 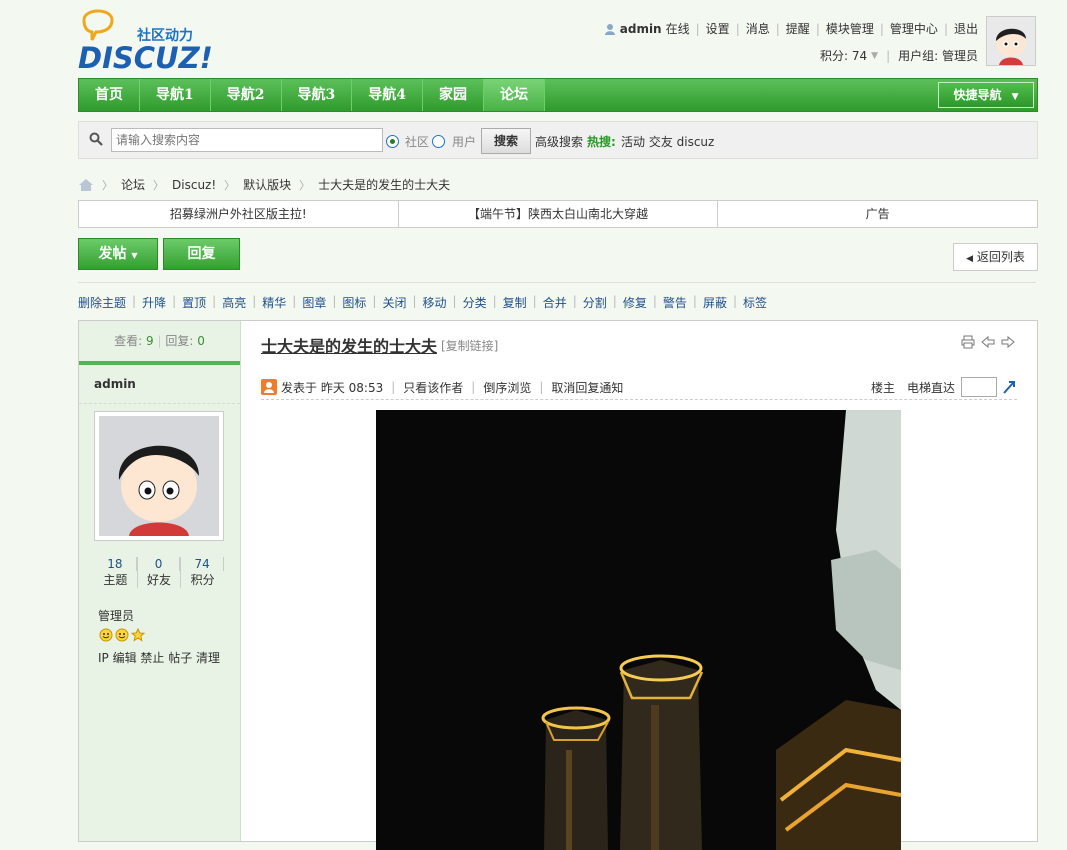 What do you see at coordinates (755, 302) in the screenshot?
I see `mod-tag: 标签` at bounding box center [755, 302].